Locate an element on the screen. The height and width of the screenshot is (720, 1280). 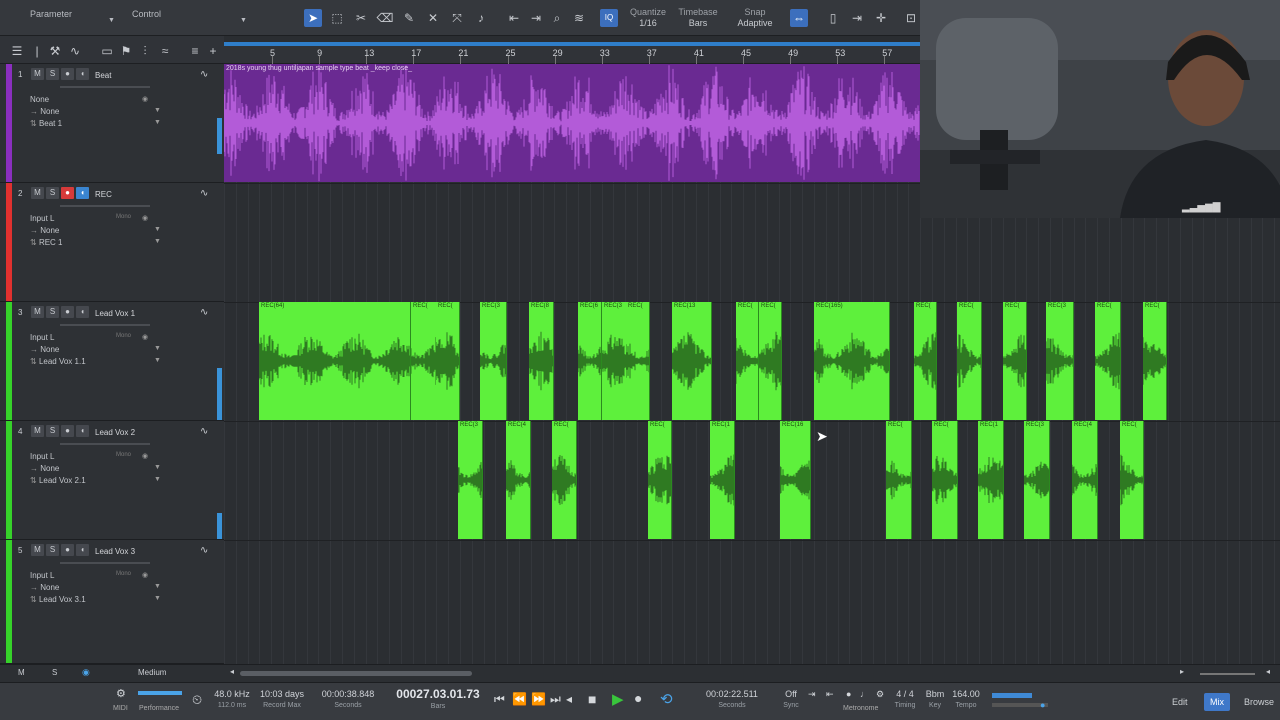
playlist-selector: ⇅ Lead Vox 2.1 ▼ is located at coordinates (95, 480).